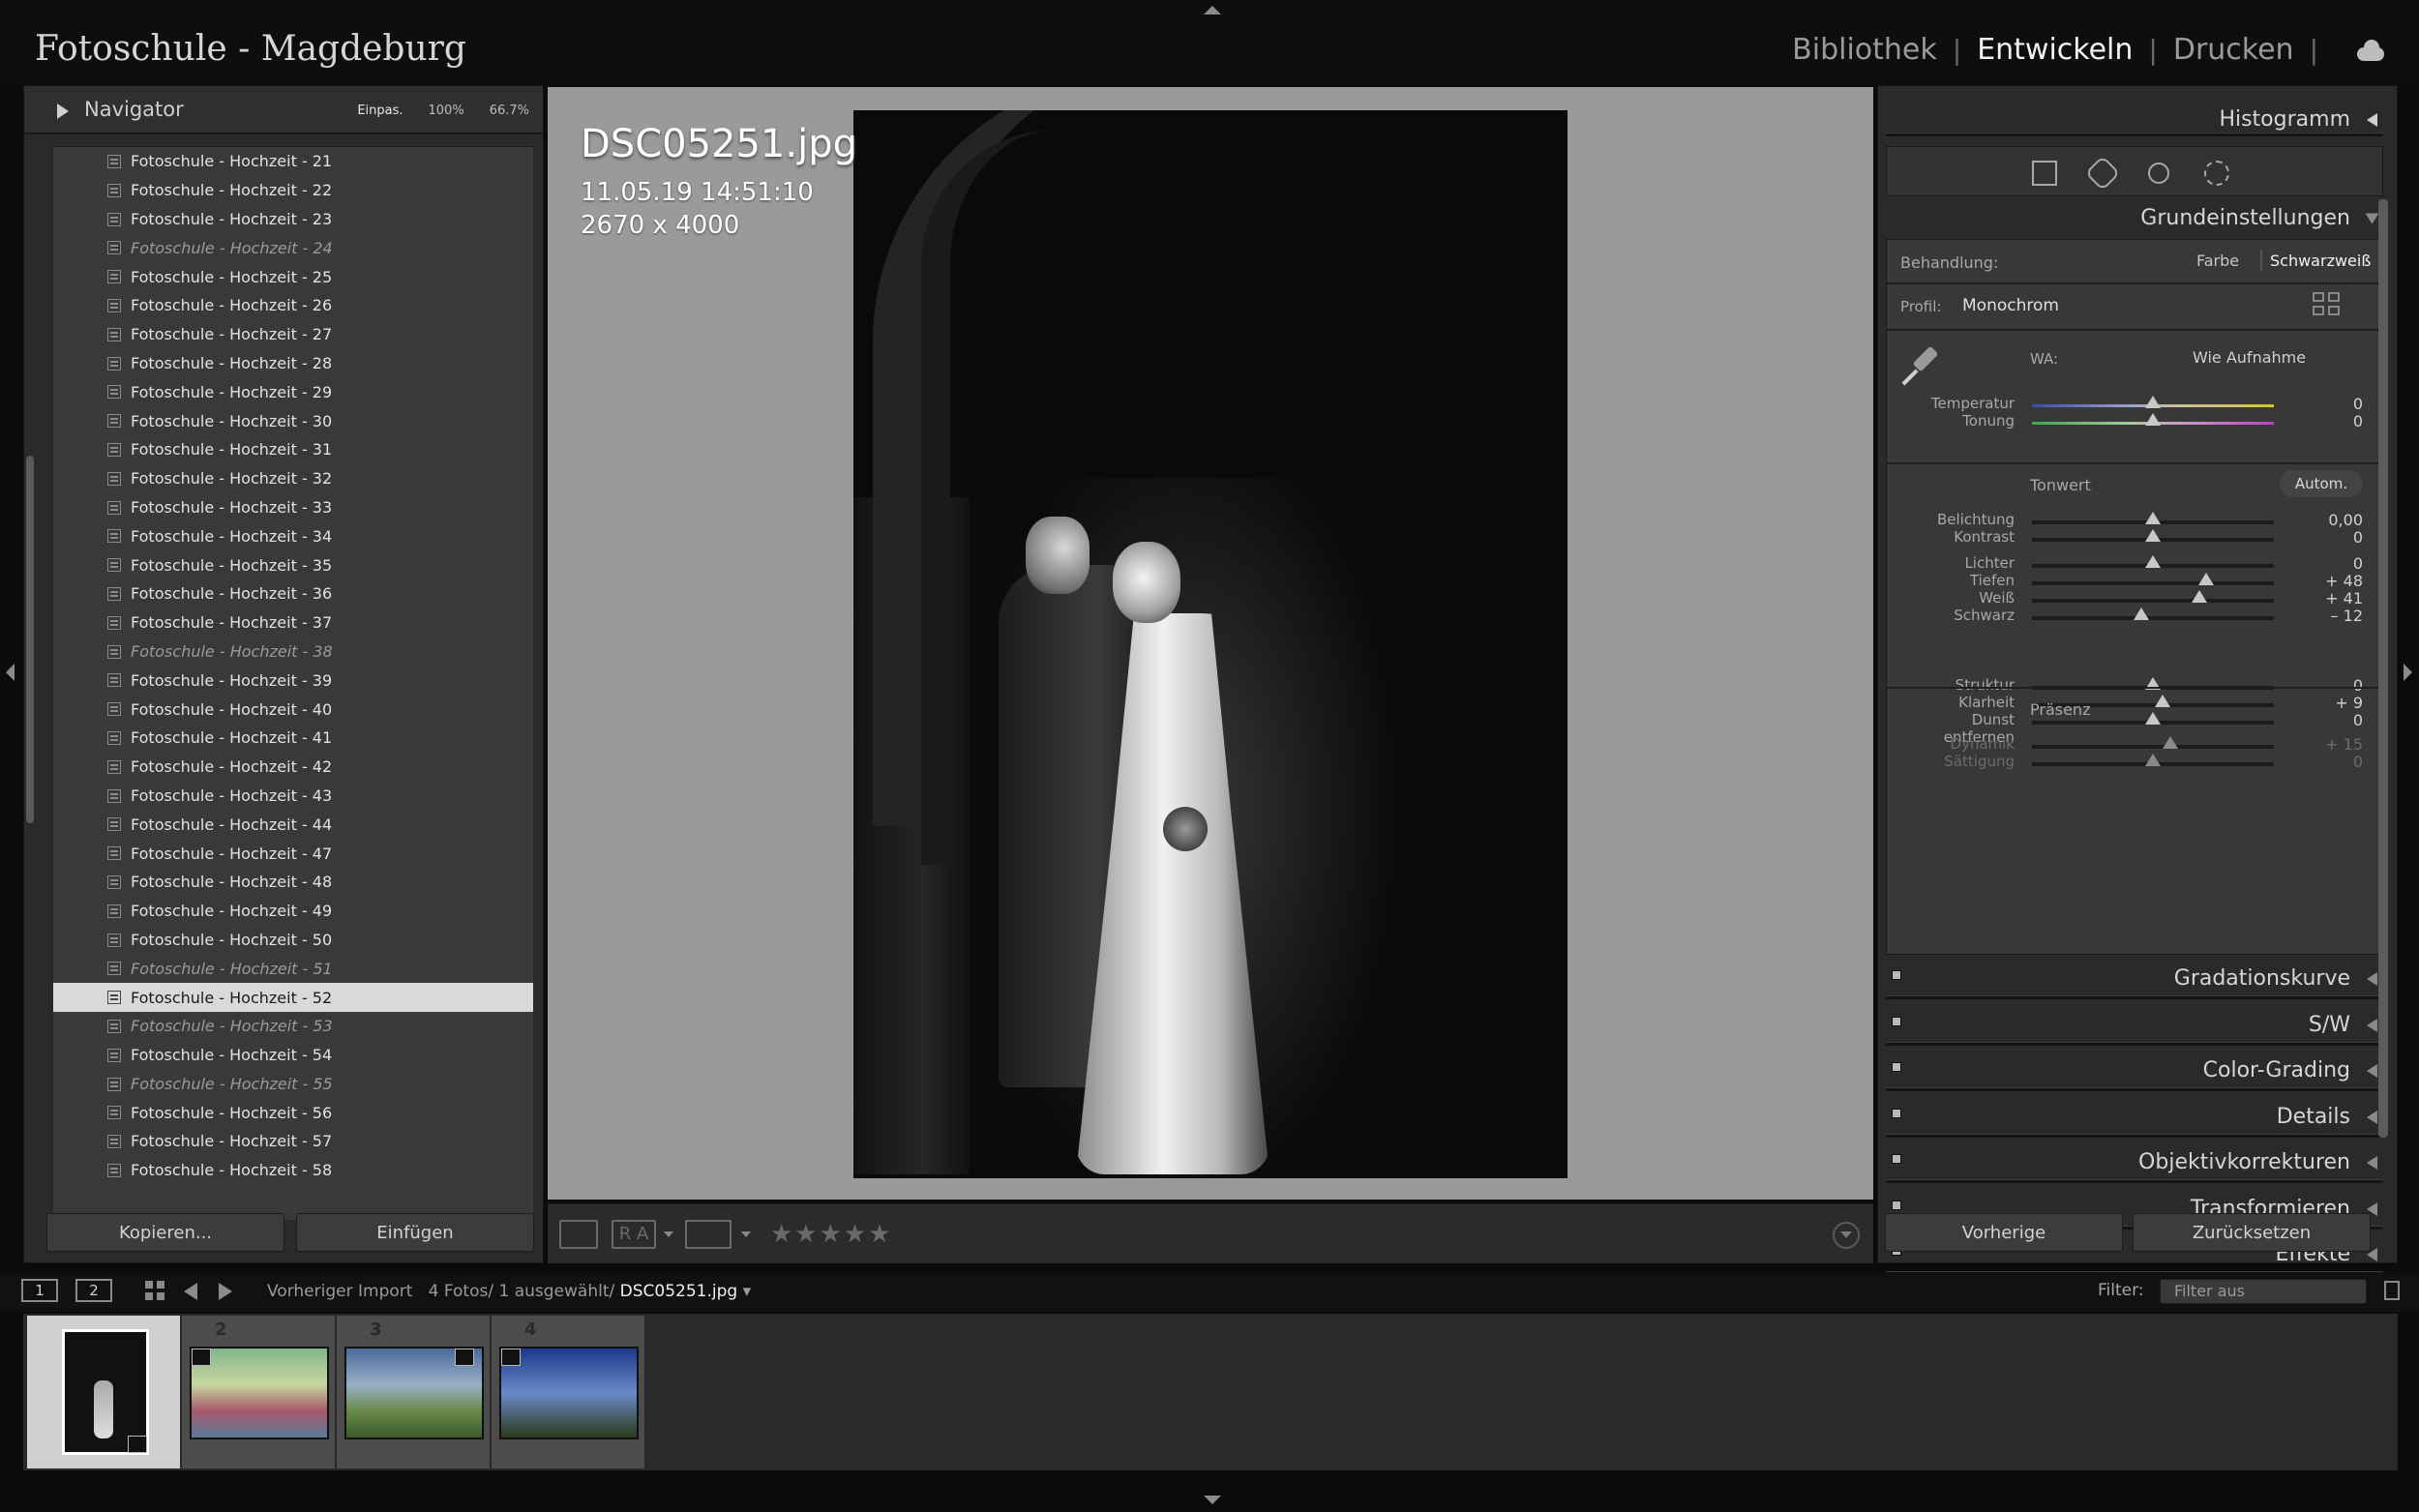 The width and height of the screenshot is (2419, 1512). What do you see at coordinates (2252, 1232) in the screenshot?
I see `reset-button: Zurücksetzen` at bounding box center [2252, 1232].